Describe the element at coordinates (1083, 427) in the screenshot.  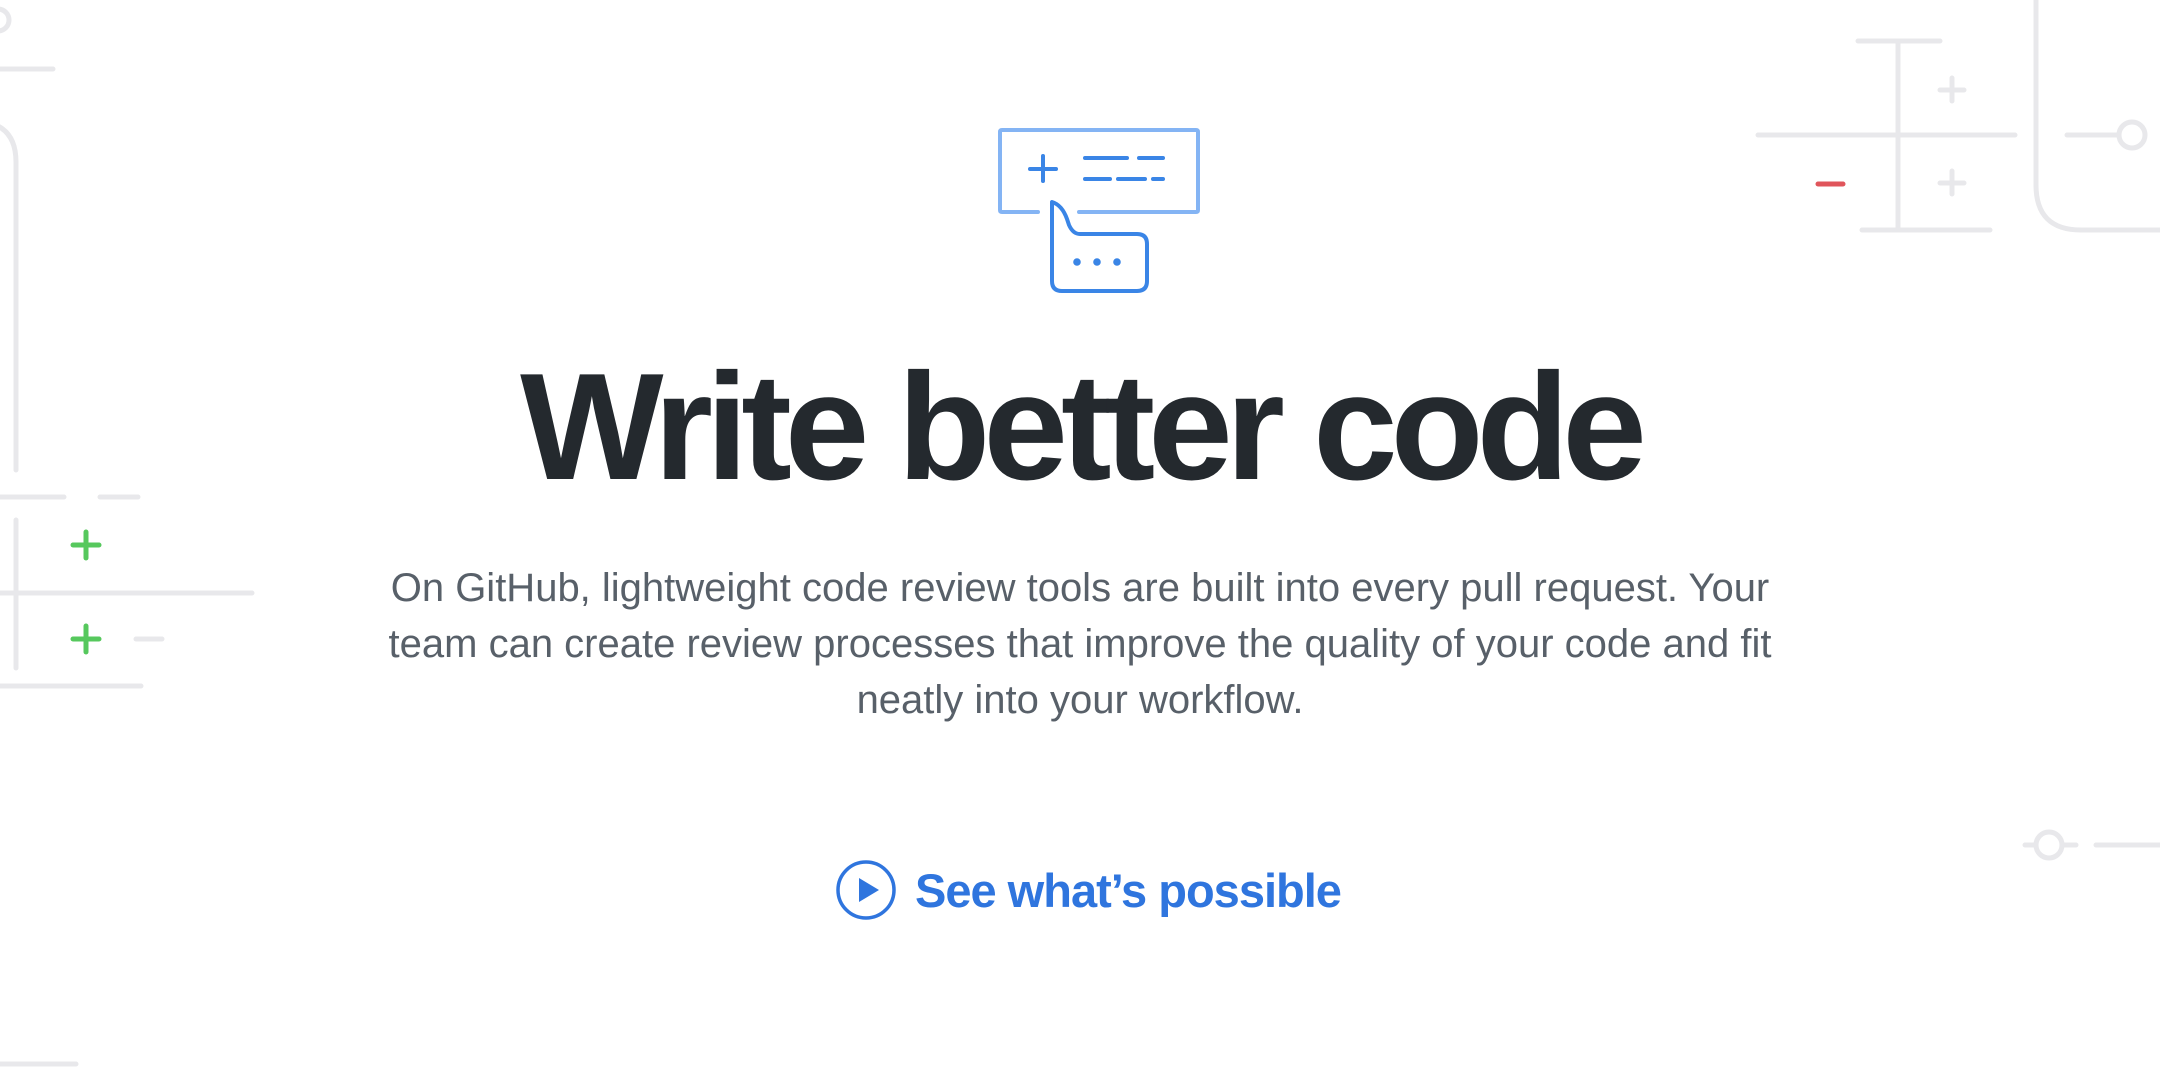
I see `headline: Write better code` at that location.